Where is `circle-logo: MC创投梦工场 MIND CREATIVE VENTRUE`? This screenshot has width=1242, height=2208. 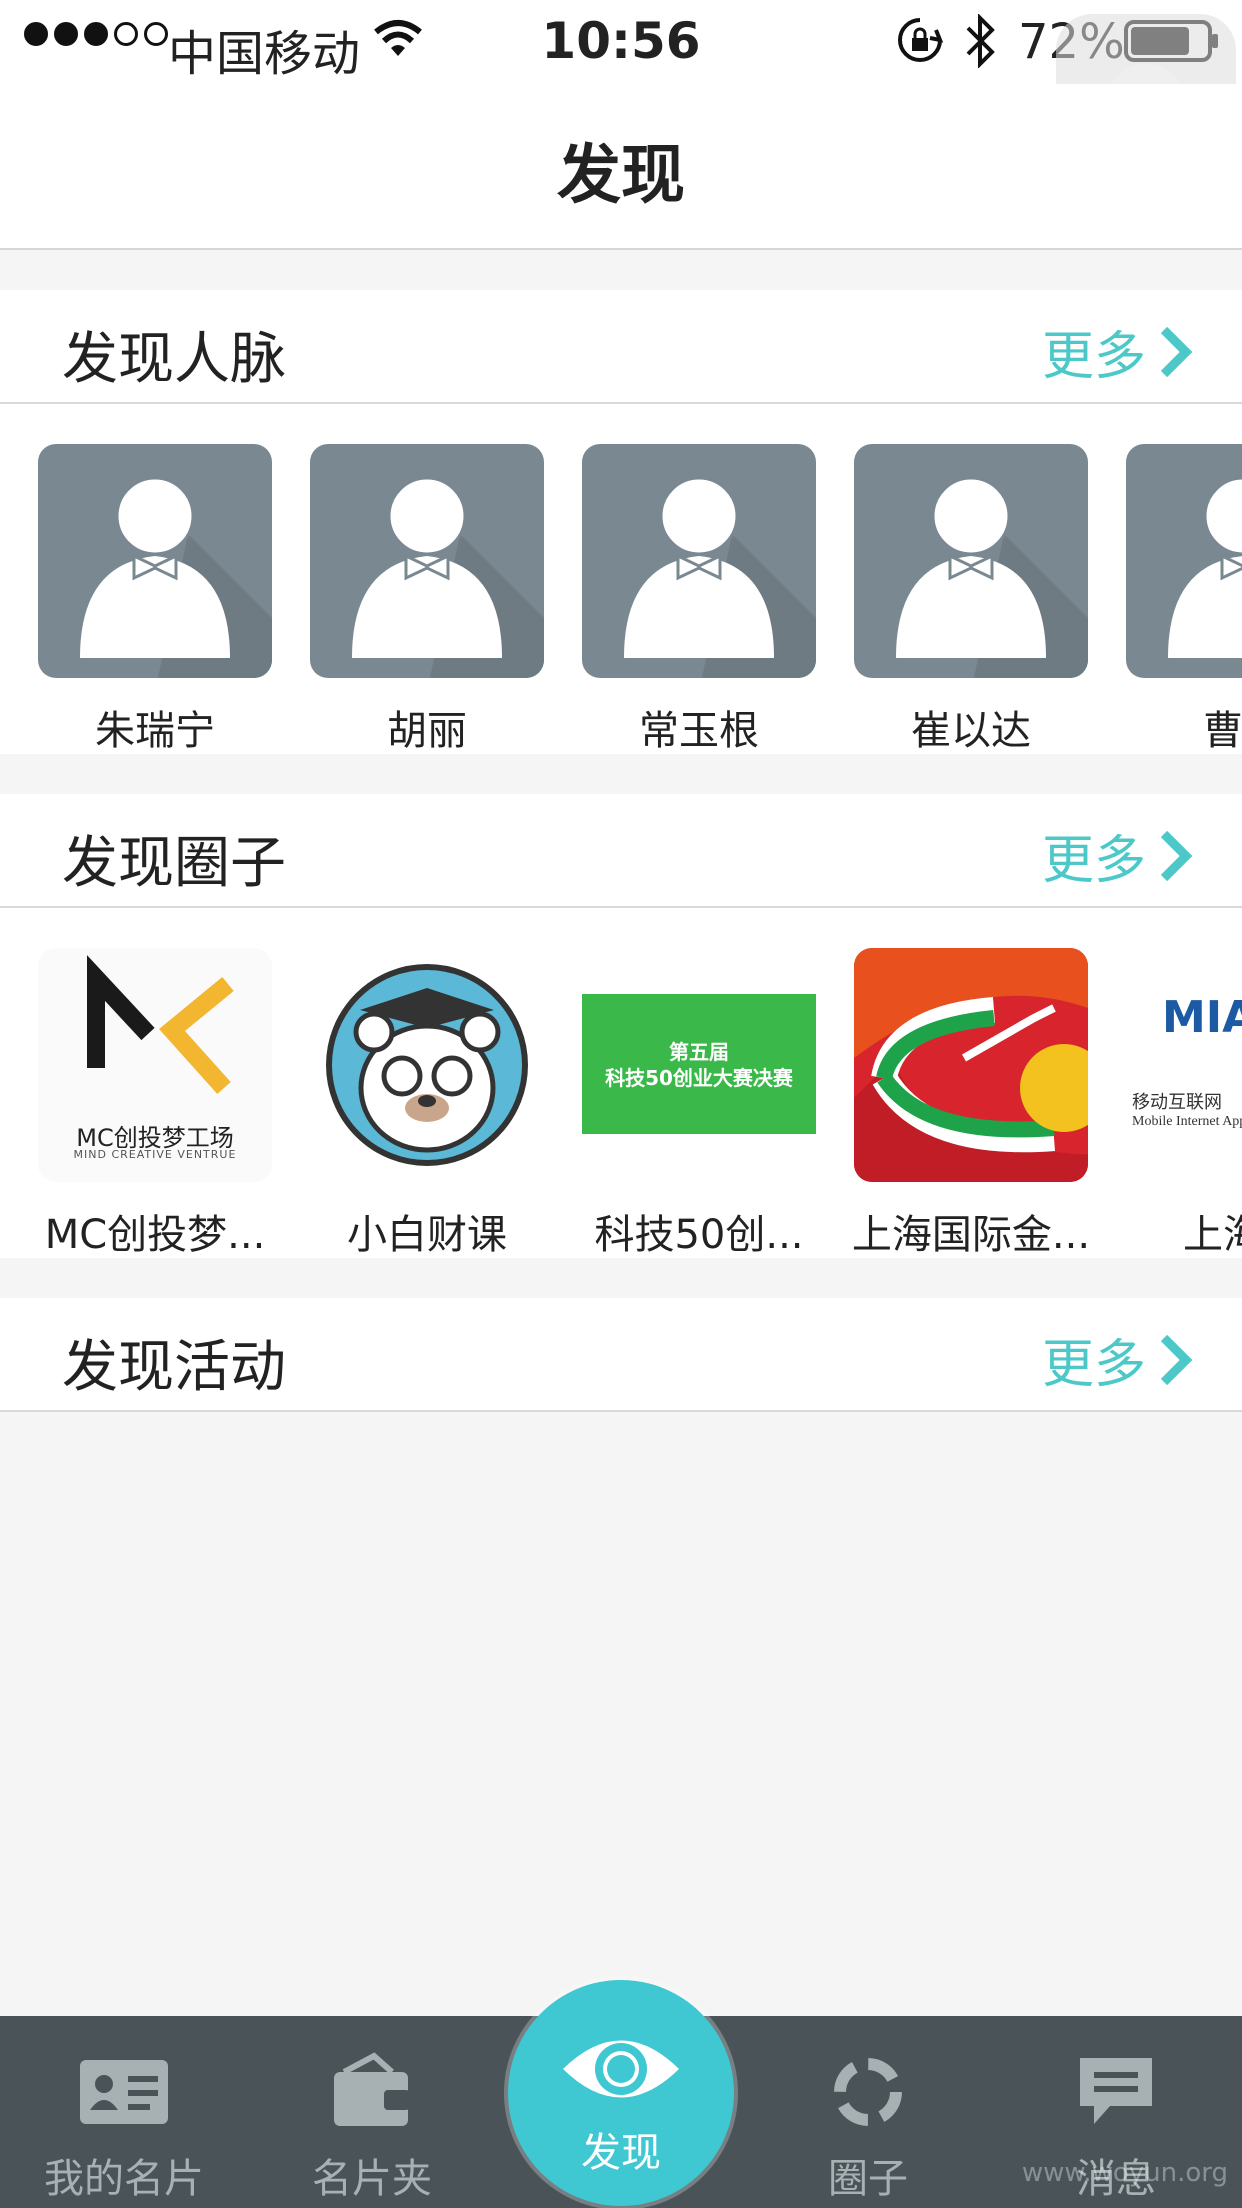 circle-logo: MC创投梦工场 MIND CREATIVE VENTRUE is located at coordinates (155, 1065).